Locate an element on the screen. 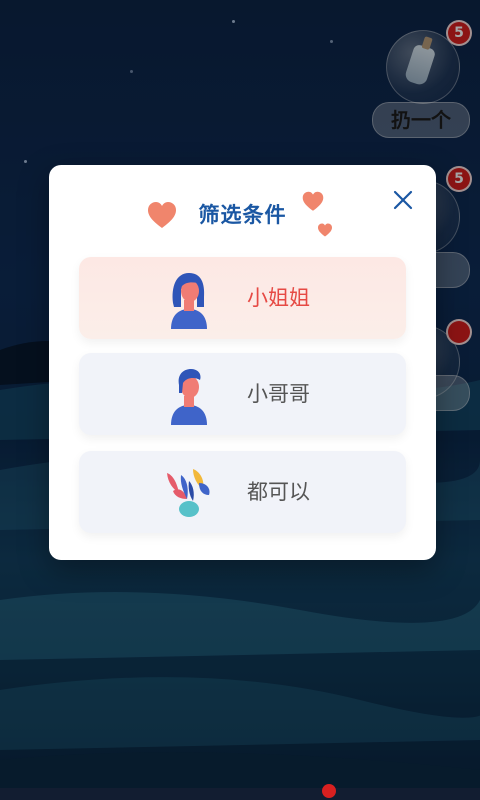 Image resolution: width=480 pixels, height=800 pixels. flower-vase-icon is located at coordinates (188, 493).